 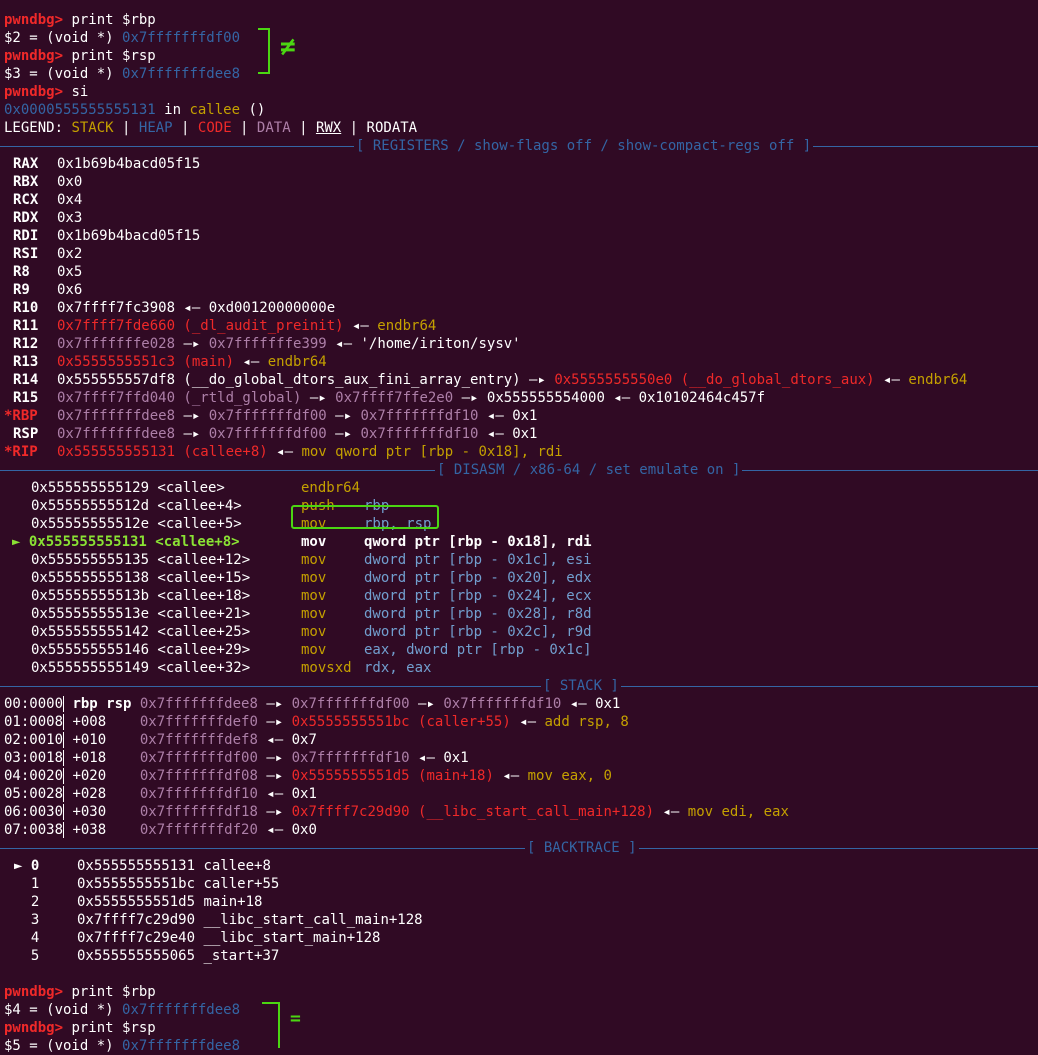 I want to click on register-name: R15, so click(x=26, y=398).